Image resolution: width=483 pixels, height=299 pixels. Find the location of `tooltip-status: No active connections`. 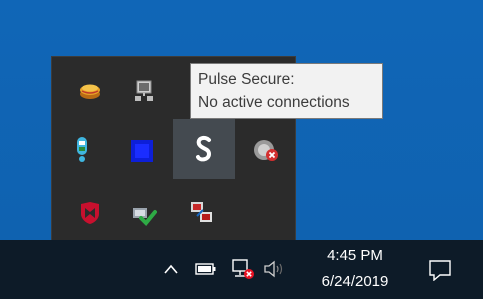

tooltip-status: No active connections is located at coordinates (274, 102).